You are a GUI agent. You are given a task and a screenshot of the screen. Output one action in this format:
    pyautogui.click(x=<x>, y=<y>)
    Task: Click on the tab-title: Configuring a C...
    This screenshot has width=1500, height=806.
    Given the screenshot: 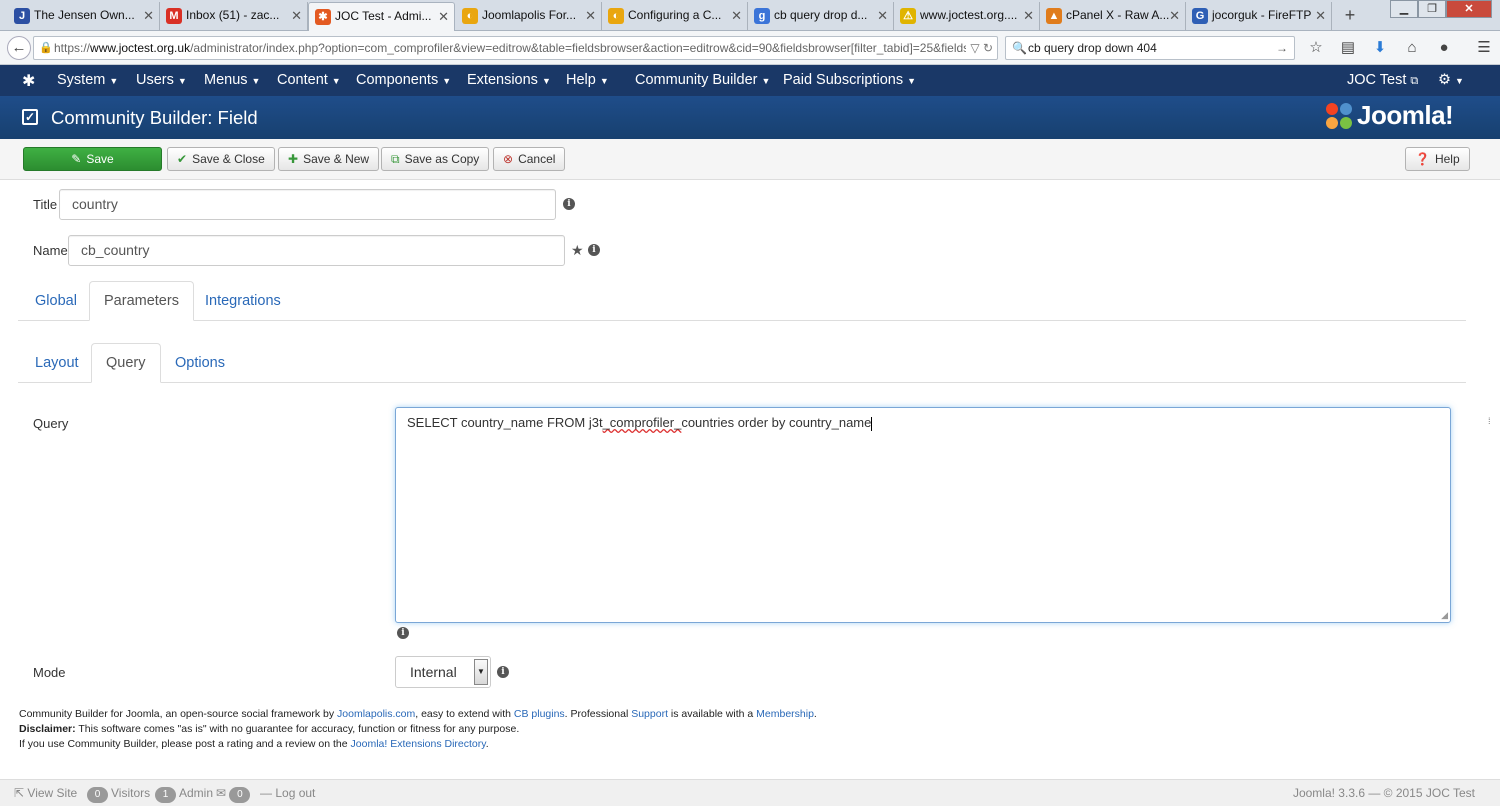 What is the action you would take?
    pyautogui.click(x=675, y=15)
    